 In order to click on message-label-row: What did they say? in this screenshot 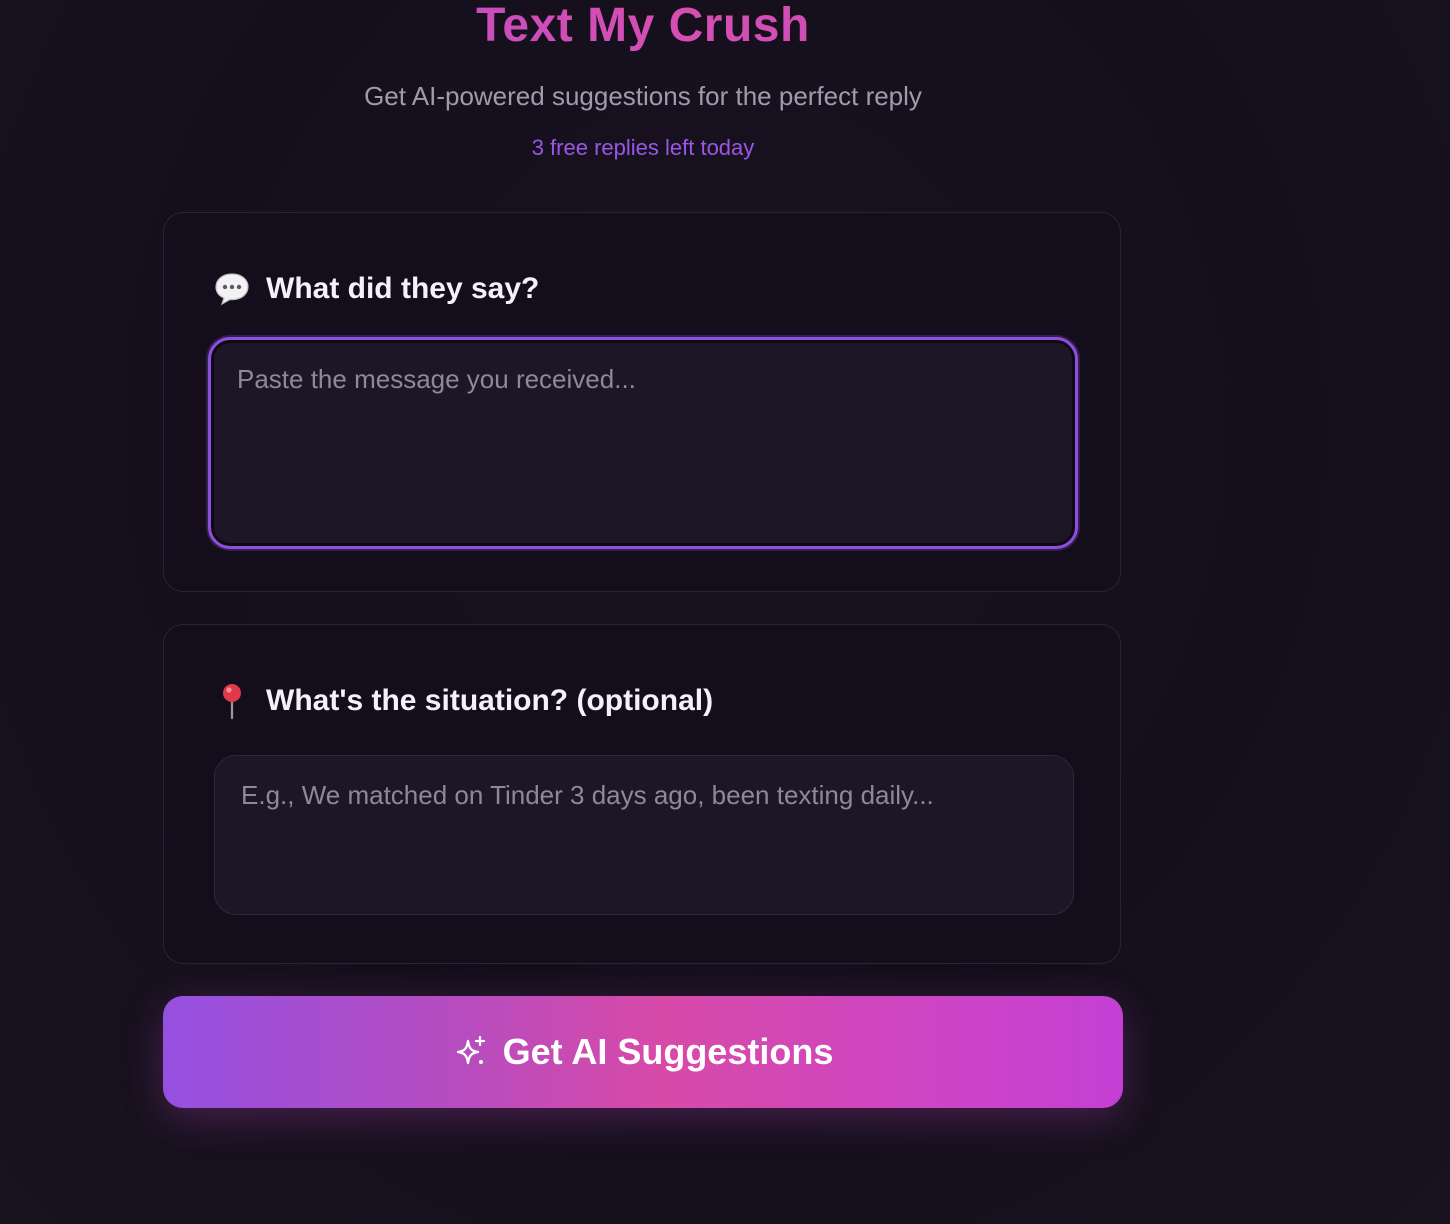, I will do `click(375, 289)`.